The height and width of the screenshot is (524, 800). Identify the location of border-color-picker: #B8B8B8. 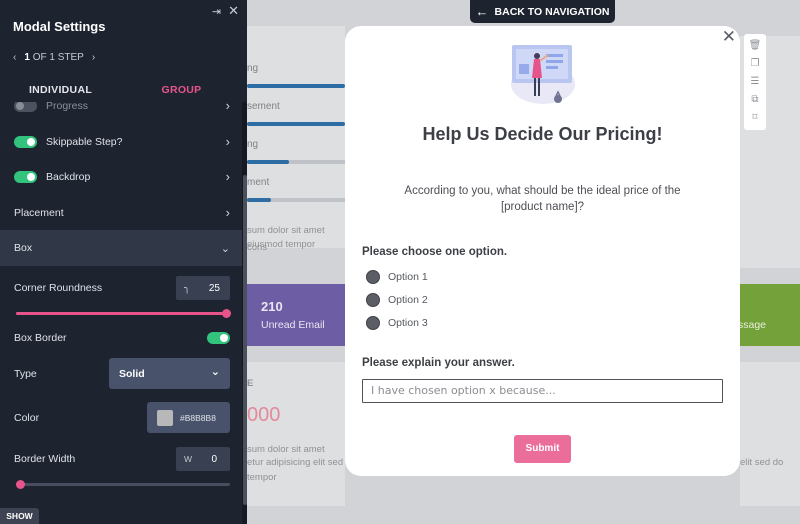
(188, 417).